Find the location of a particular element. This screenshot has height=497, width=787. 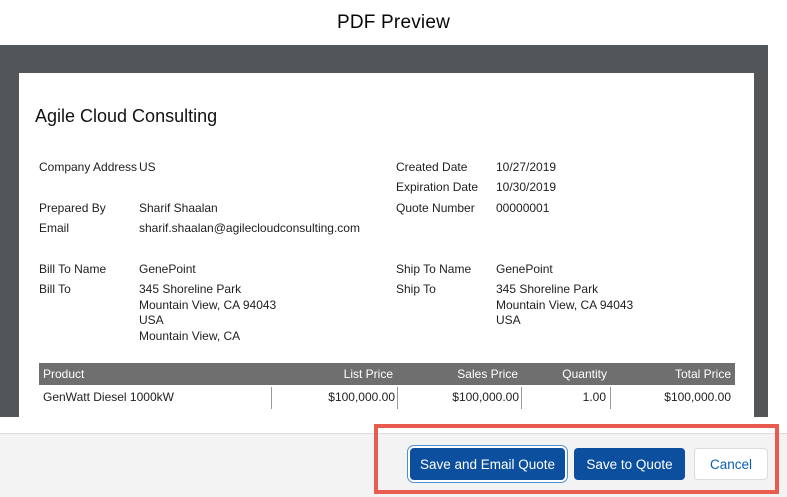

ship-to-line: Mountain View, CA 94043 is located at coordinates (565, 304).